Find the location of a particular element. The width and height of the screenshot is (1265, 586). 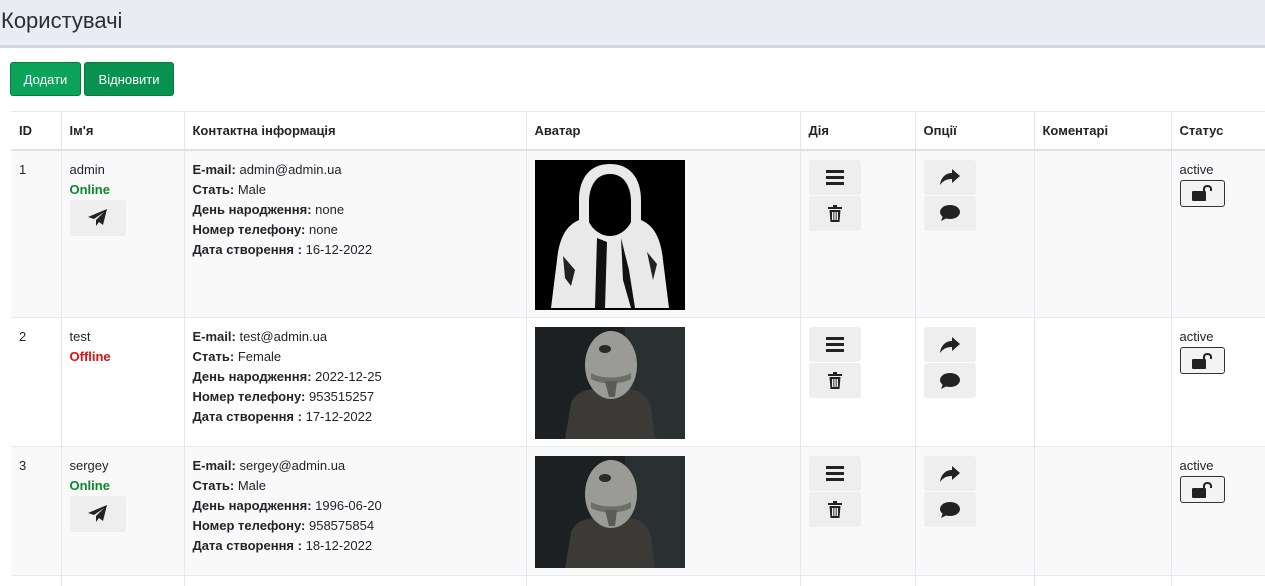

contact-created: Дата створення : 17-12-2022 is located at coordinates (355, 417).